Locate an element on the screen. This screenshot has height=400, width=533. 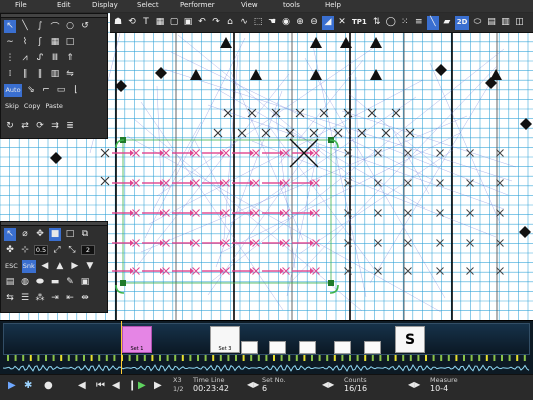
menu-view: View is located at coordinates (249, 5).